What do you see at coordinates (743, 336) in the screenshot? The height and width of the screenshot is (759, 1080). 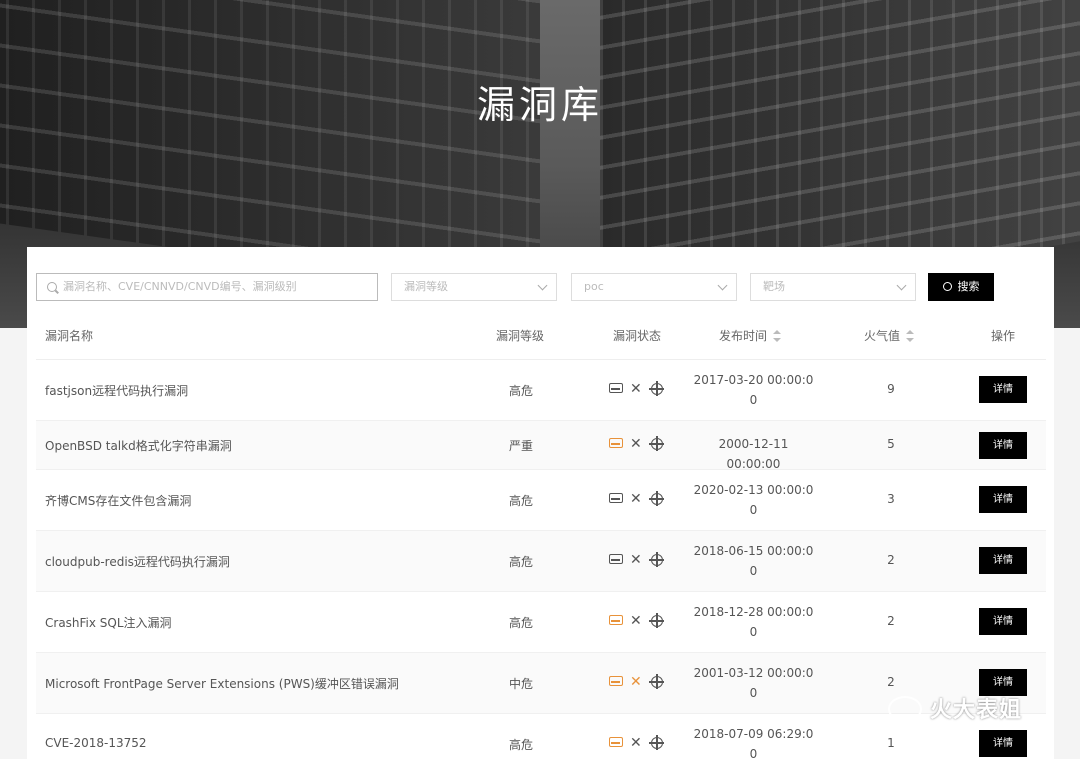 I see `header-date-label: 发布时间` at bounding box center [743, 336].